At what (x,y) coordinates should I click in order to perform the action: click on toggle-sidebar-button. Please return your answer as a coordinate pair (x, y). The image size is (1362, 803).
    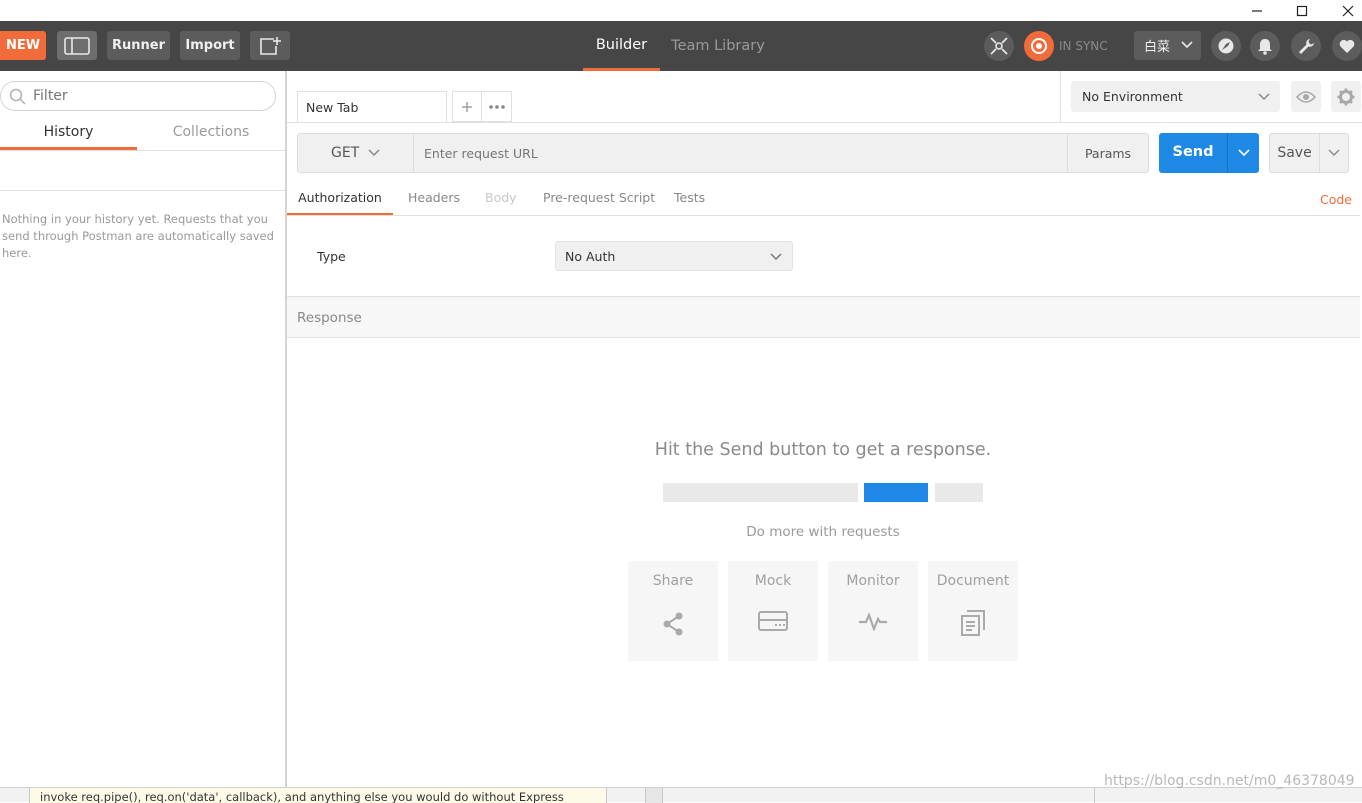
    Looking at the image, I should click on (77, 45).